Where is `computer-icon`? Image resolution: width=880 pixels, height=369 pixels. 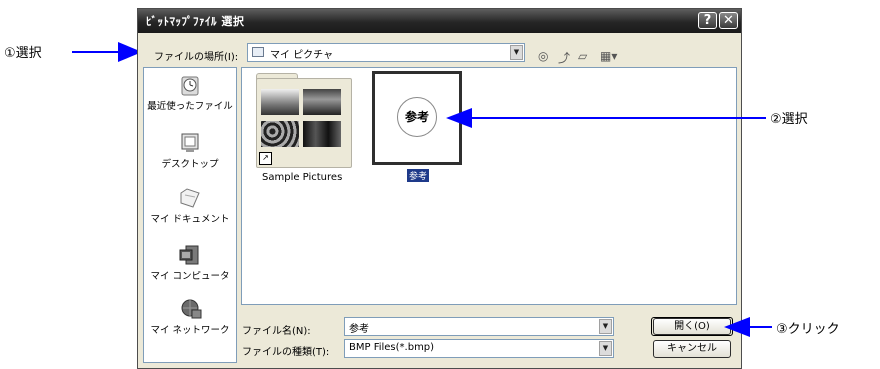
computer-icon is located at coordinates (189, 255).